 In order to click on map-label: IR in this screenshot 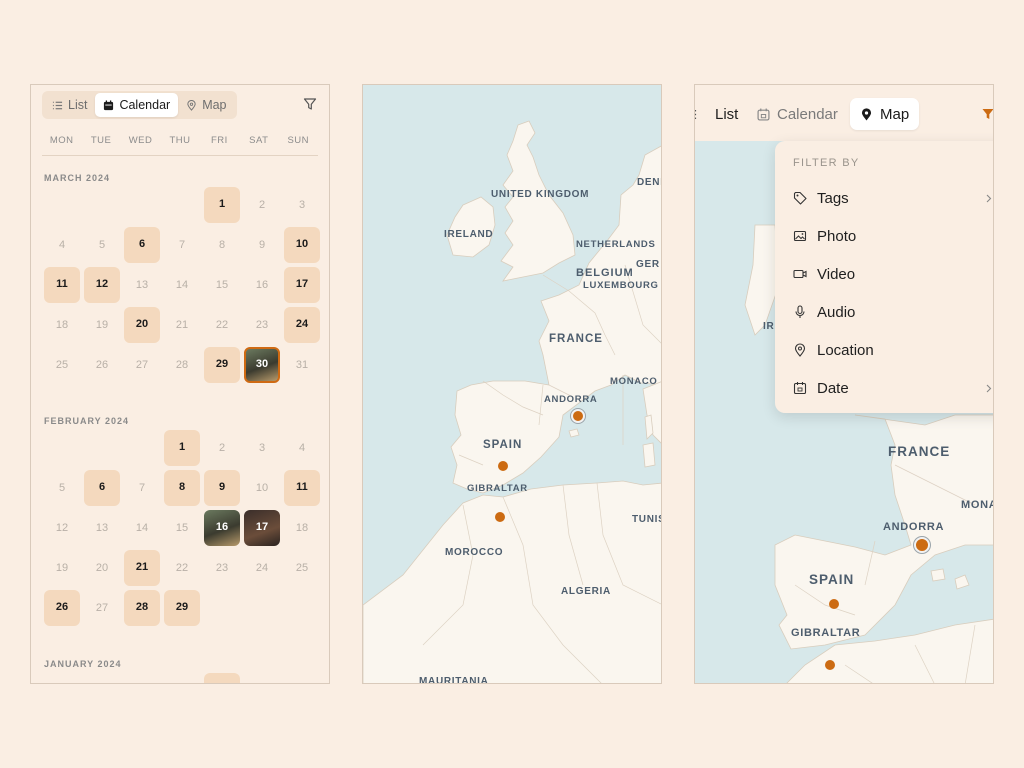, I will do `click(769, 326)`.